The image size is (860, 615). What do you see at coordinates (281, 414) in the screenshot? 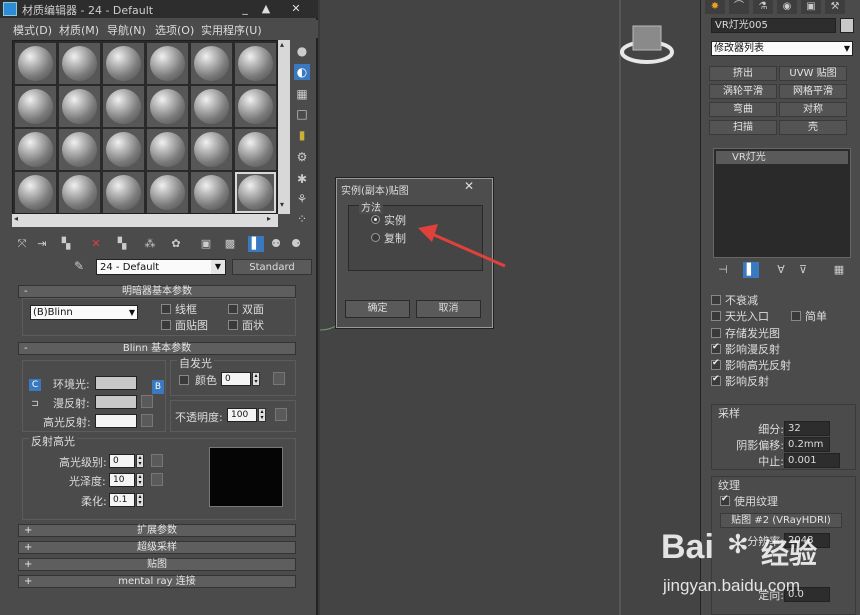
I see `opacity-map-button` at bounding box center [281, 414].